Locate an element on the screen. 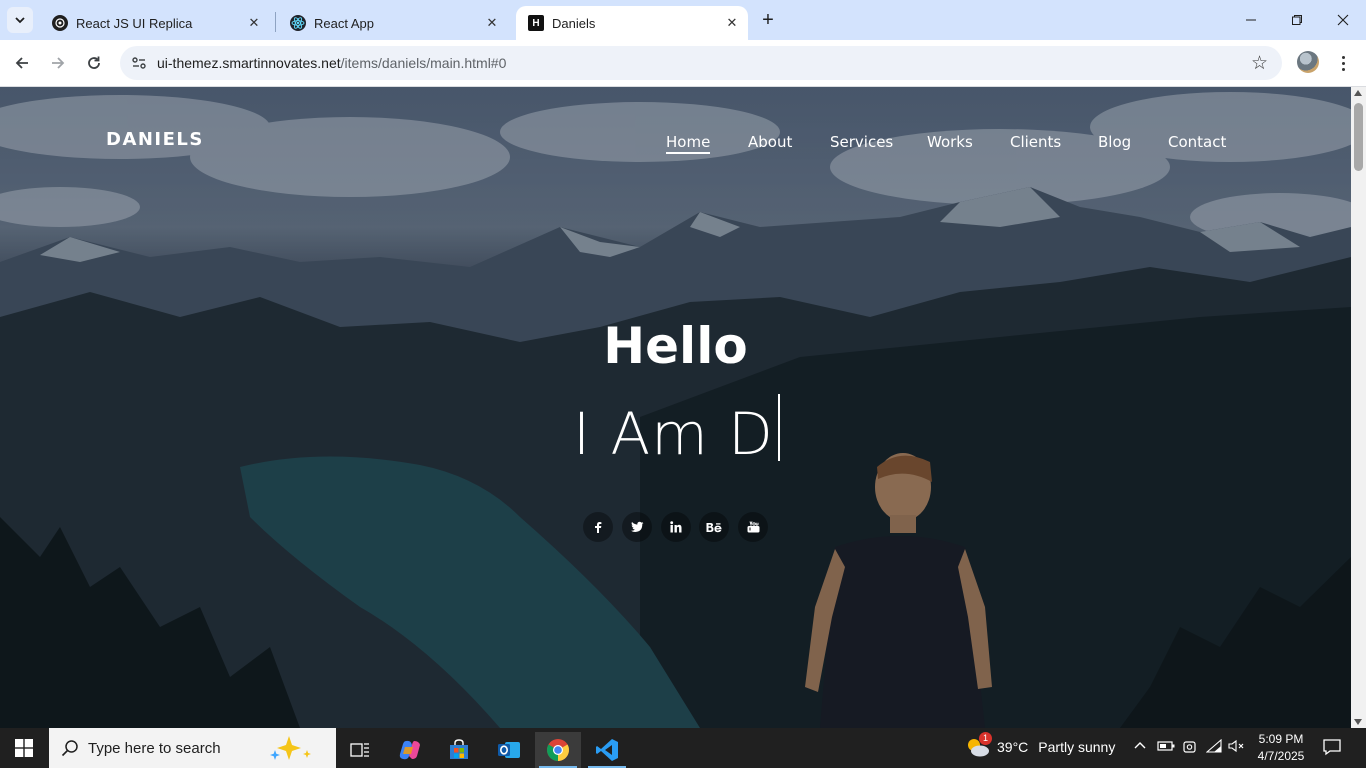 The height and width of the screenshot is (768, 1366). tab-title: React JS UI Replica is located at coordinates (134, 23).